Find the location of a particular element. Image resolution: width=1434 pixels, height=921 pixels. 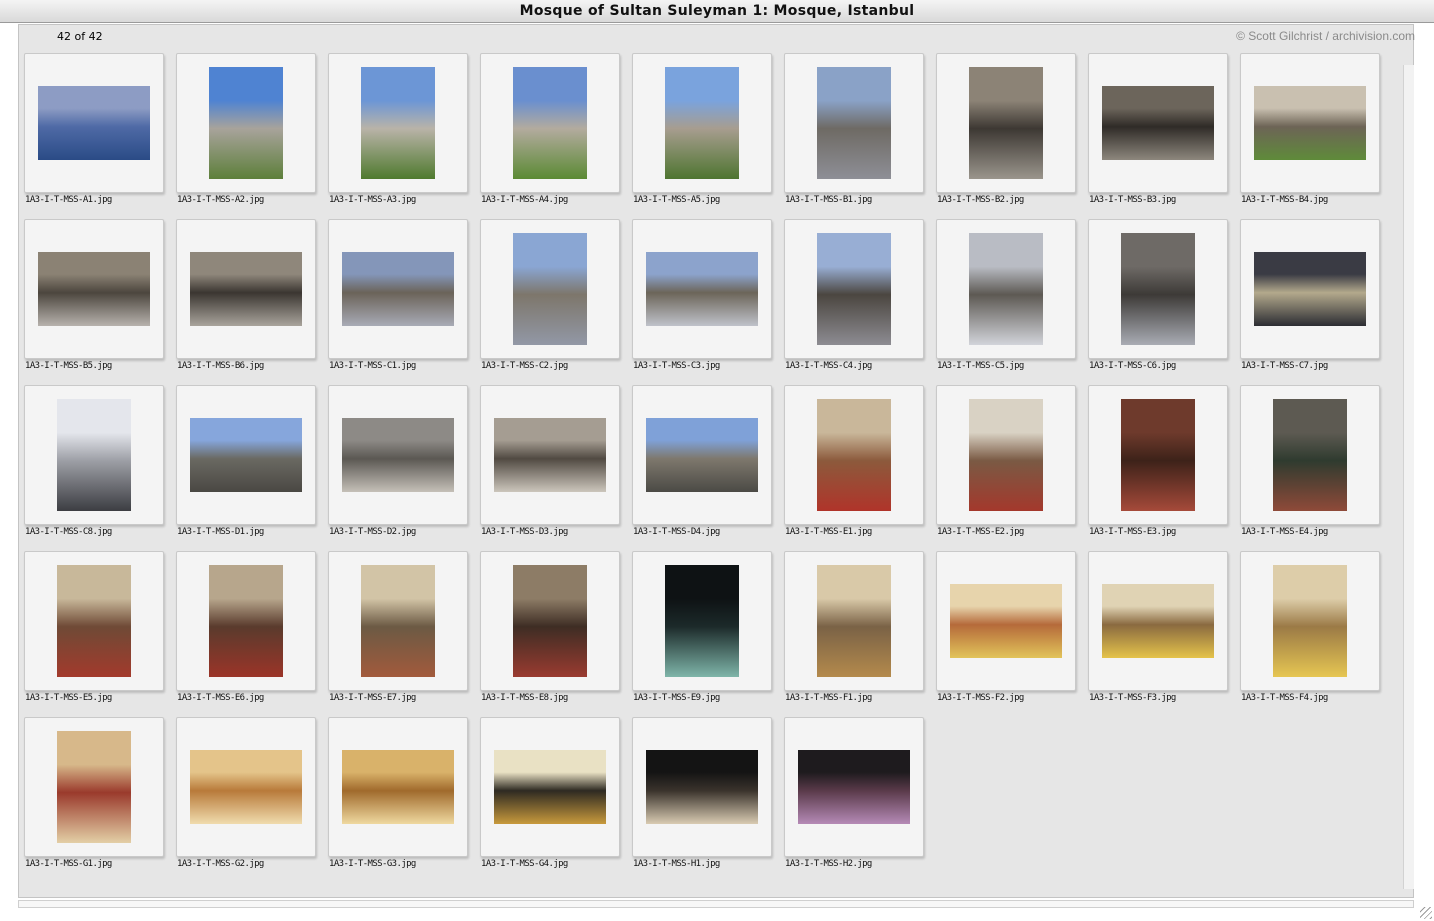

thumbnail-item: 1A3-I-T-MSS-E1.jpg is located at coordinates (860, 468).